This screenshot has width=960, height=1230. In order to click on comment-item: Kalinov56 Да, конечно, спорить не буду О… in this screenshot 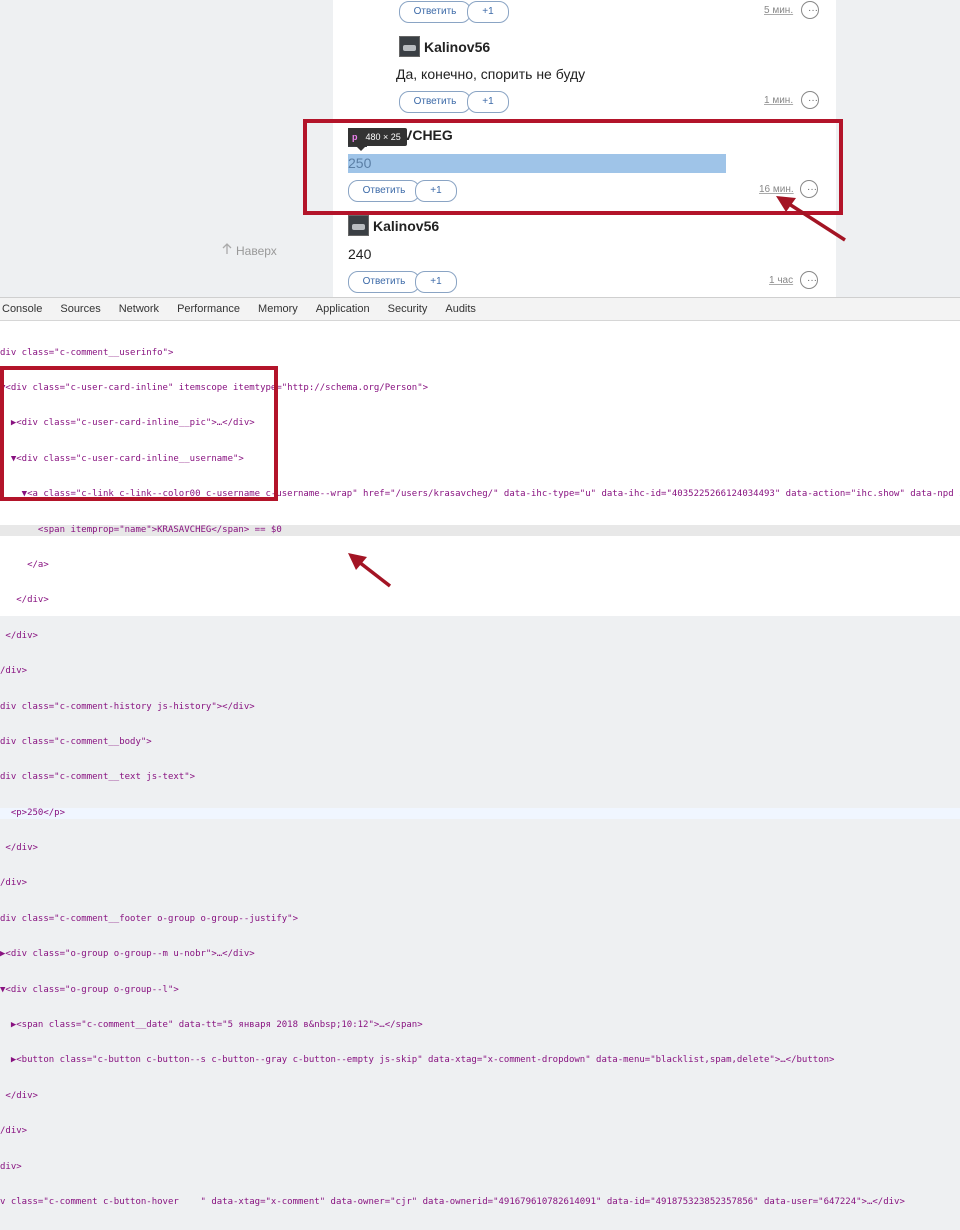, I will do `click(584, 73)`.